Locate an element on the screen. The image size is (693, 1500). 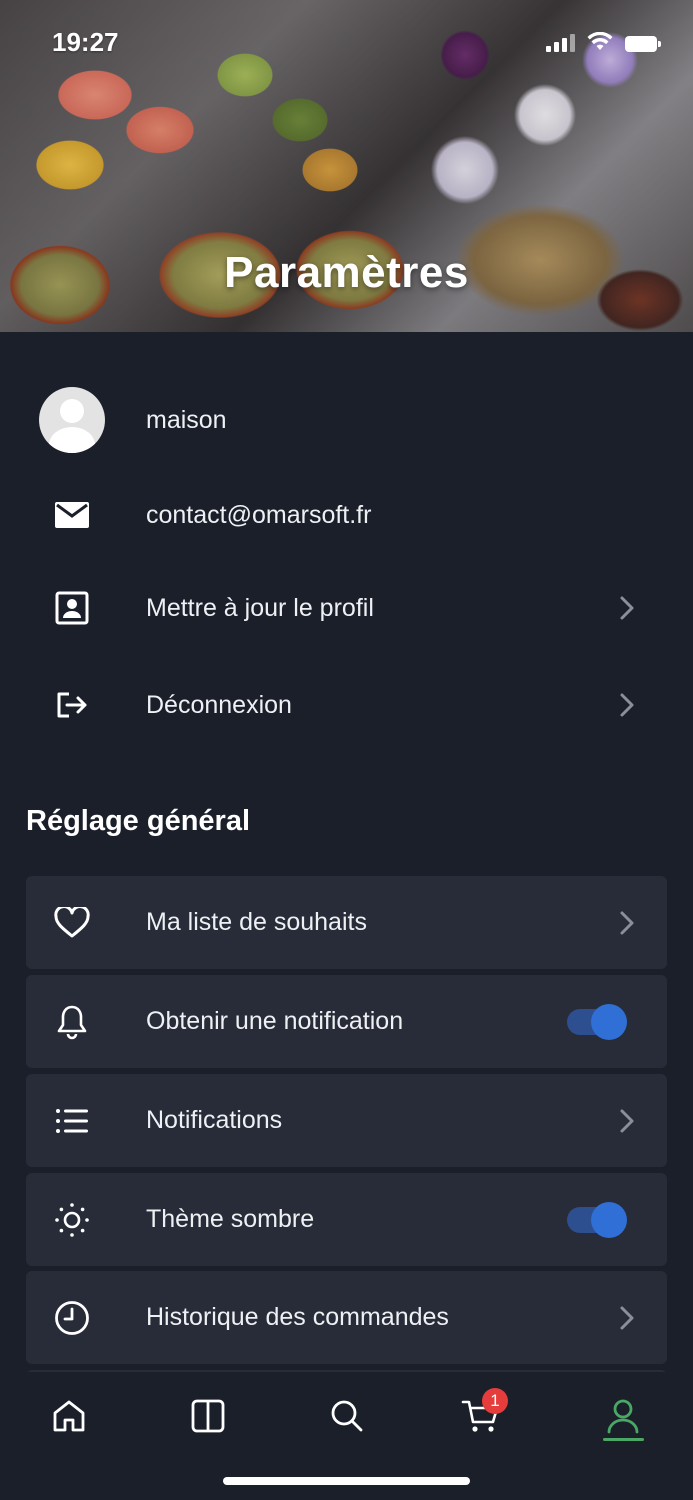
categories-icon is located at coordinates (208, 1416).